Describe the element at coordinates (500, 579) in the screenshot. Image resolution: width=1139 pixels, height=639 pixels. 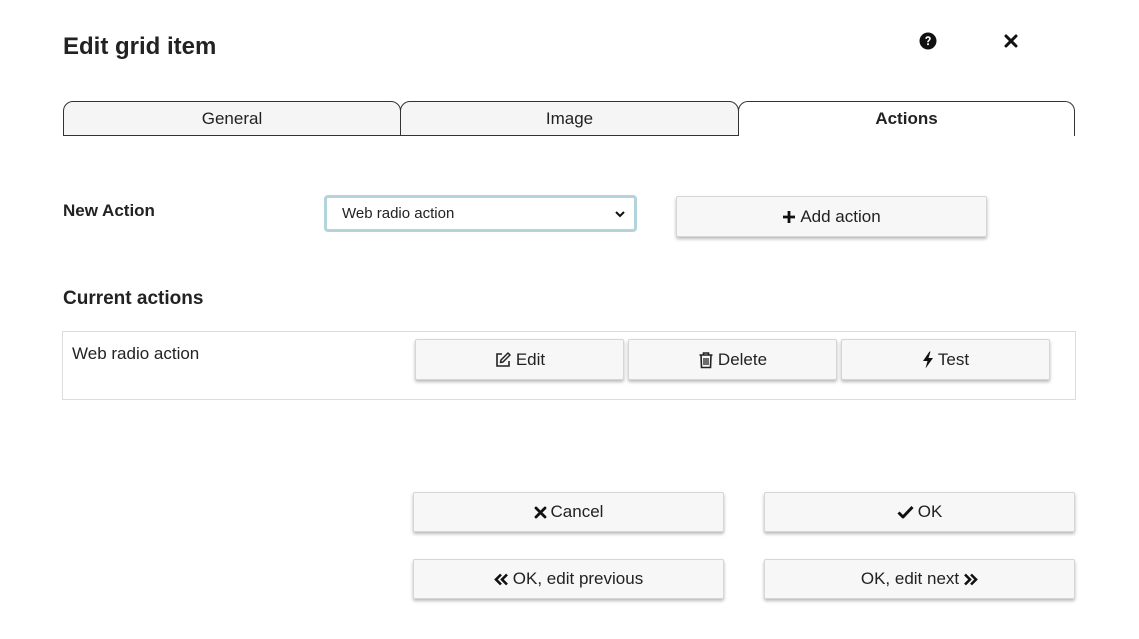
I see `double-chevron-left-icon` at that location.